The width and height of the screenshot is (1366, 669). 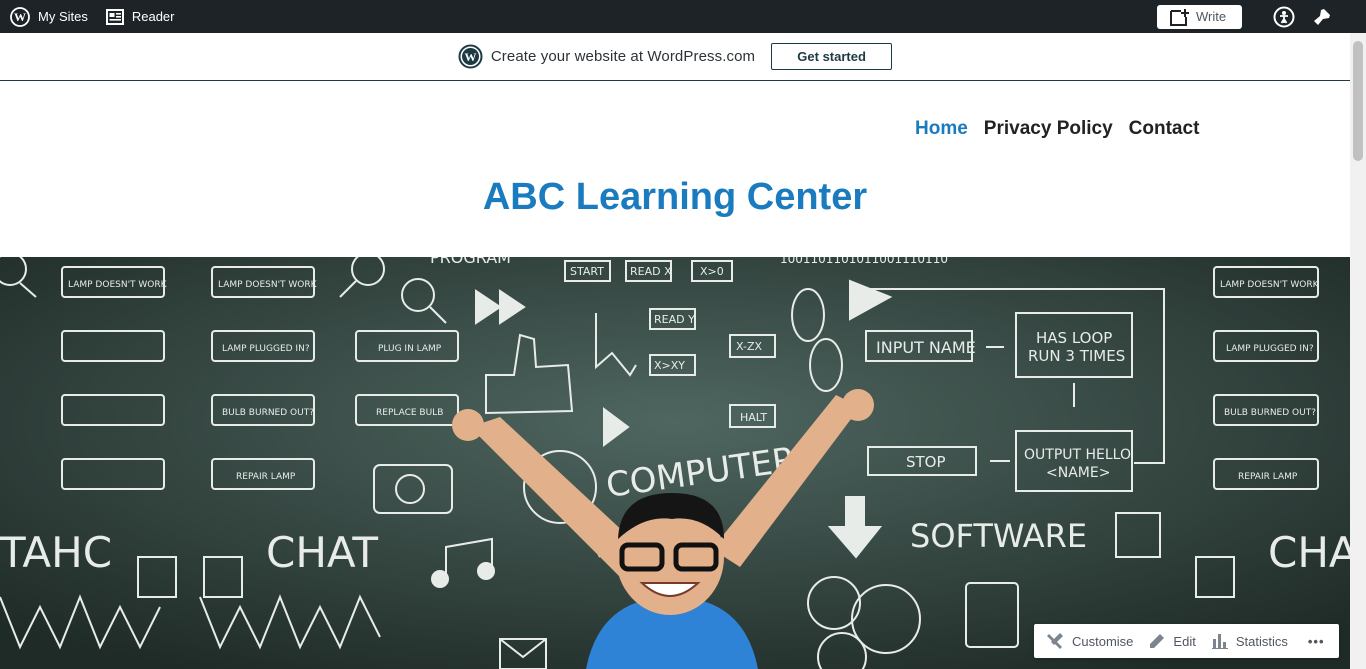 What do you see at coordinates (1076, 356) in the screenshot?
I see `svg-text: RUN 3 TIMES` at bounding box center [1076, 356].